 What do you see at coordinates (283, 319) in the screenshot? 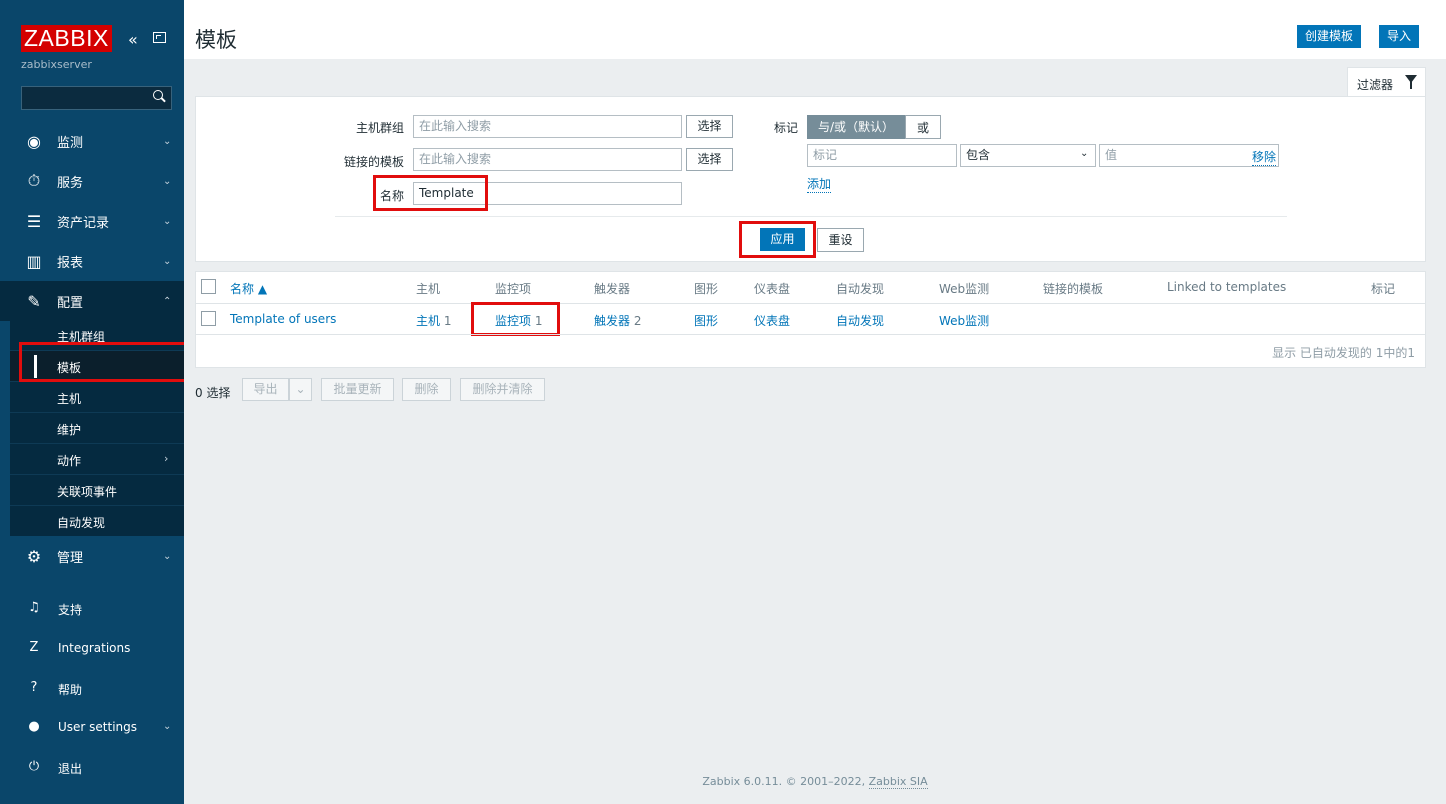
I see `template-name-link: Template of users` at bounding box center [283, 319].